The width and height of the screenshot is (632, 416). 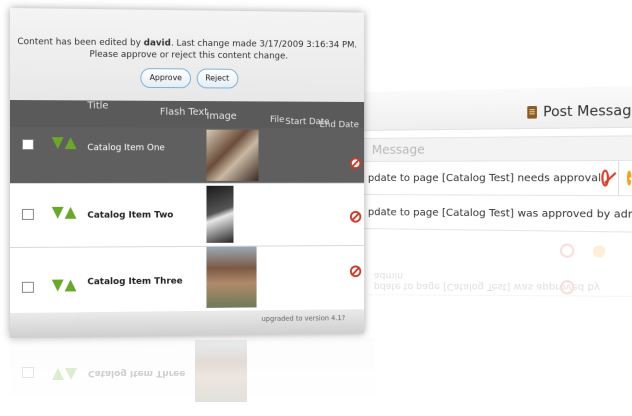 I want to click on document-icon, so click(x=531, y=112).